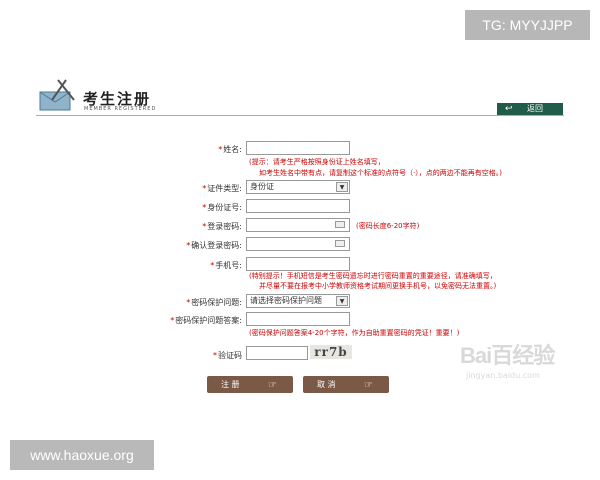  What do you see at coordinates (326, 384) in the screenshot?
I see `cancel-button-label: 取 消` at bounding box center [326, 384].